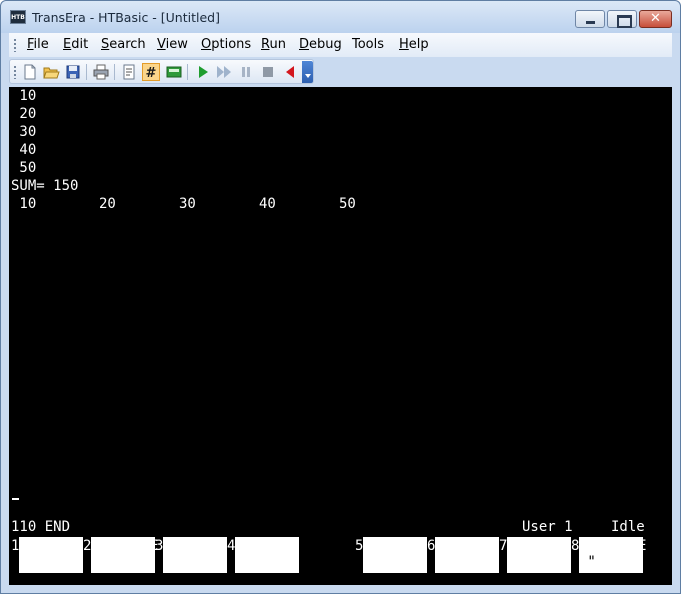  I want to click on row-value: 10, so click(24, 204).